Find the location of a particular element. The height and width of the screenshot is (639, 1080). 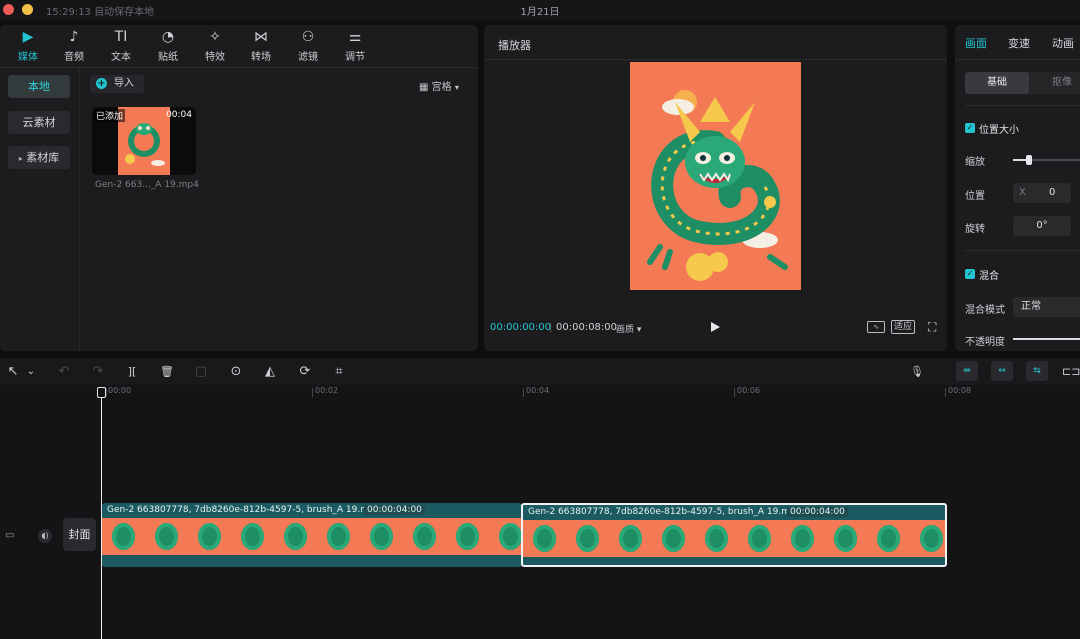

reverse-icon: ⊙ is located at coordinates (236, 372).